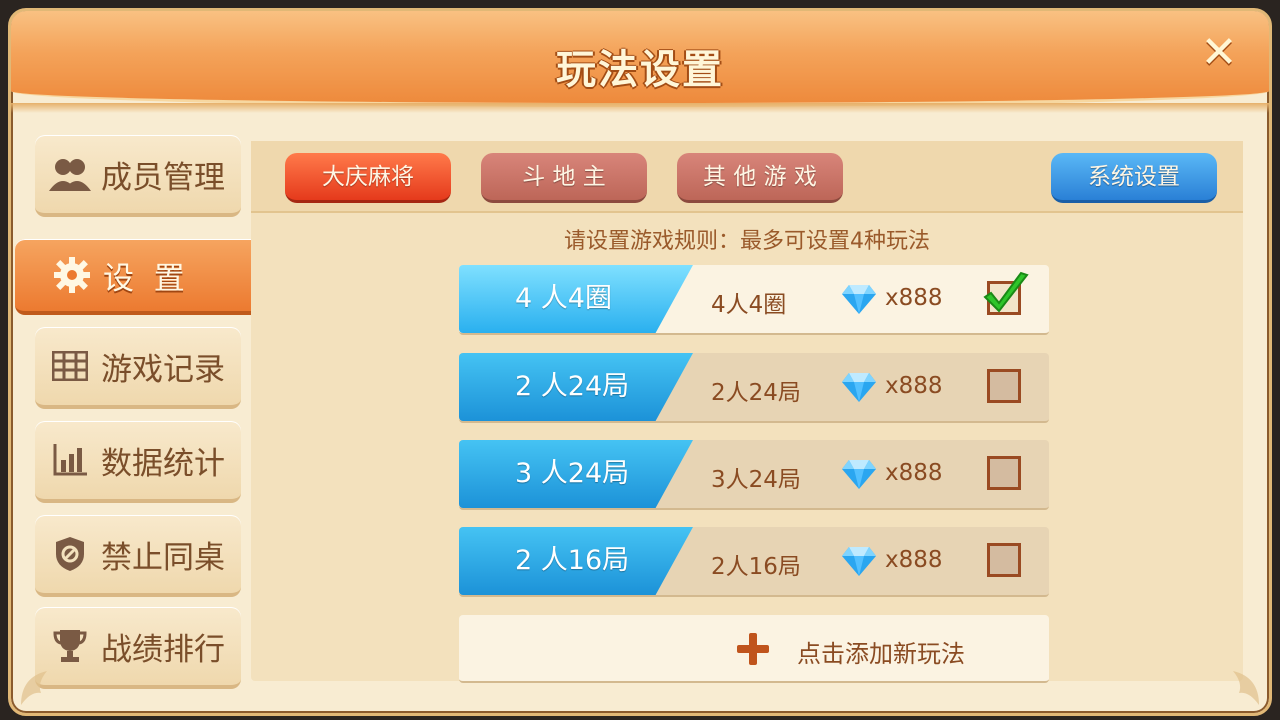 This screenshot has height=720, width=1280. Describe the element at coordinates (163, 649) in the screenshot. I see `sidebar-item-label: 战绩排行` at that location.